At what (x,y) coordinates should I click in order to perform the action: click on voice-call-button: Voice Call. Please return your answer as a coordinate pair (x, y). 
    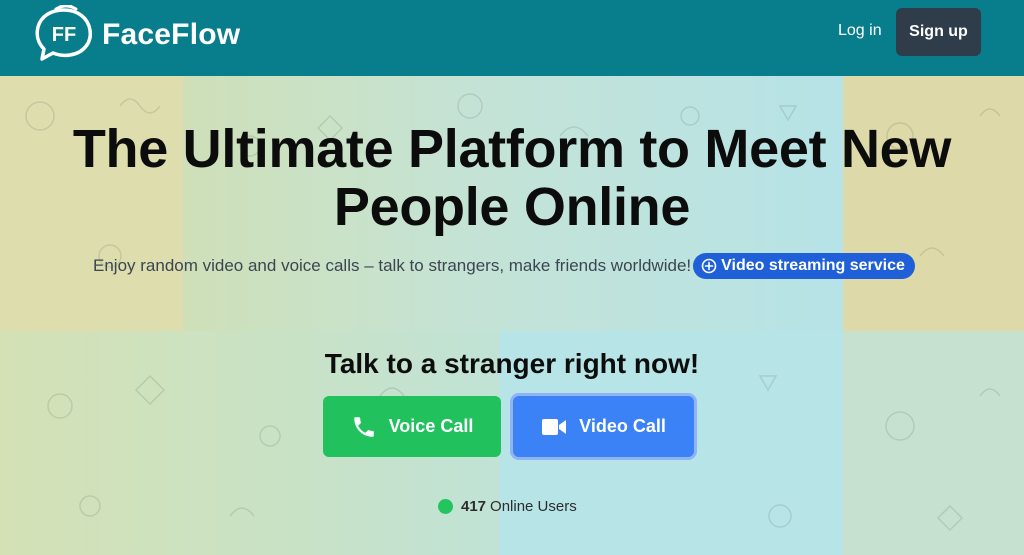
    Looking at the image, I should click on (412, 426).